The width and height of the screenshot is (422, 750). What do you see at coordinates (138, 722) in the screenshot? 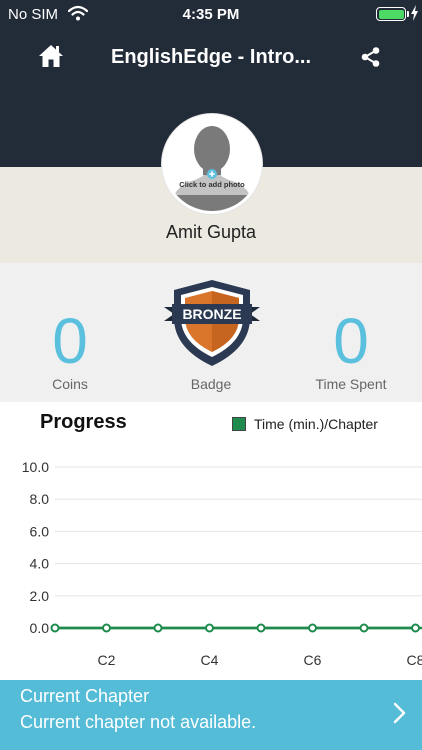
I see `current-chapter-text: Current chapter not available.` at bounding box center [138, 722].